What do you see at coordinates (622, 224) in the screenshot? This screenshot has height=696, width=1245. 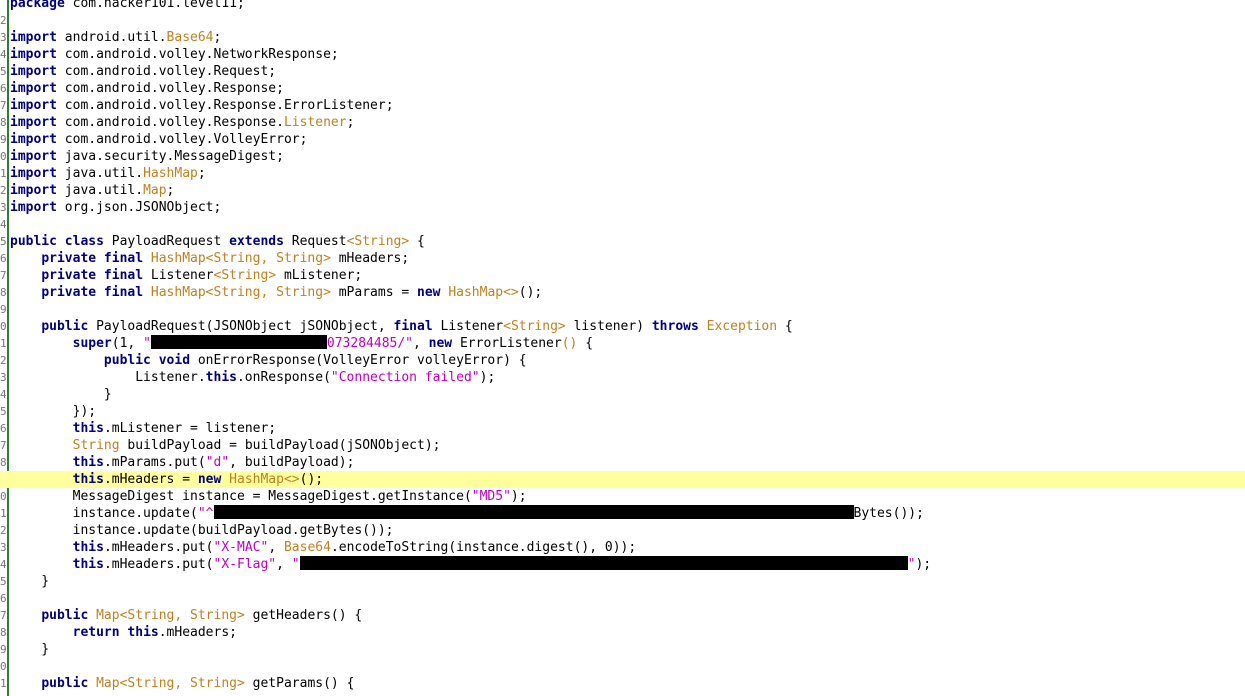 I see `code-line: 4` at bounding box center [622, 224].